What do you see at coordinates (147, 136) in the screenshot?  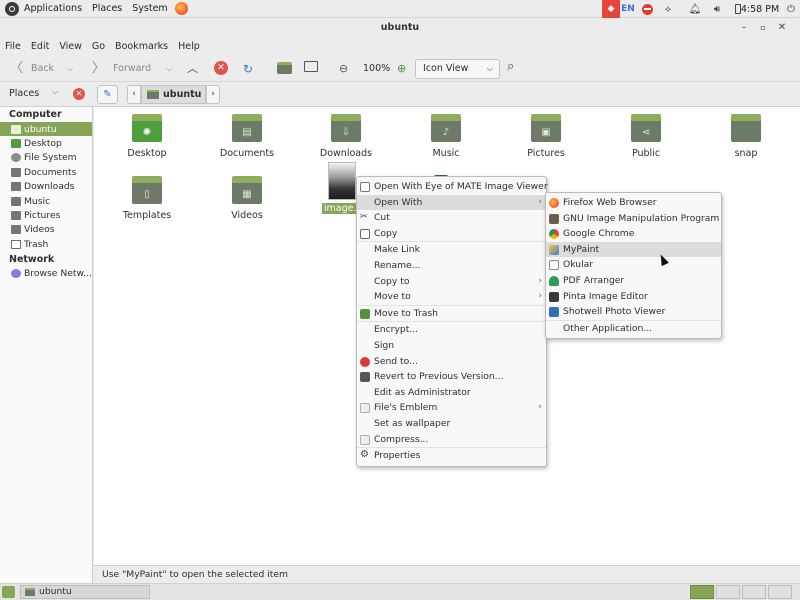 I see `file-desktop: ✺ Desktop` at bounding box center [147, 136].